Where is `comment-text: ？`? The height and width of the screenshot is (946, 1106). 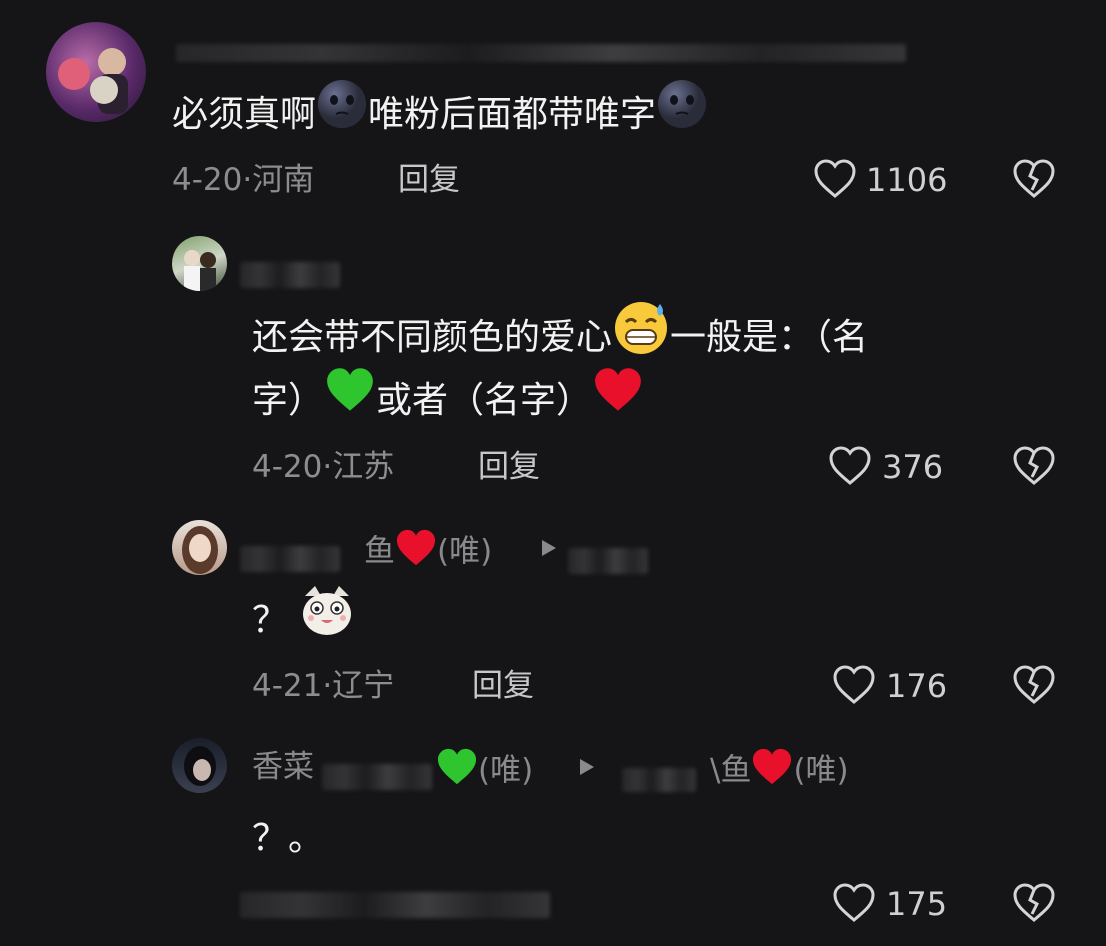
comment-text: ？ is located at coordinates (303, 622).